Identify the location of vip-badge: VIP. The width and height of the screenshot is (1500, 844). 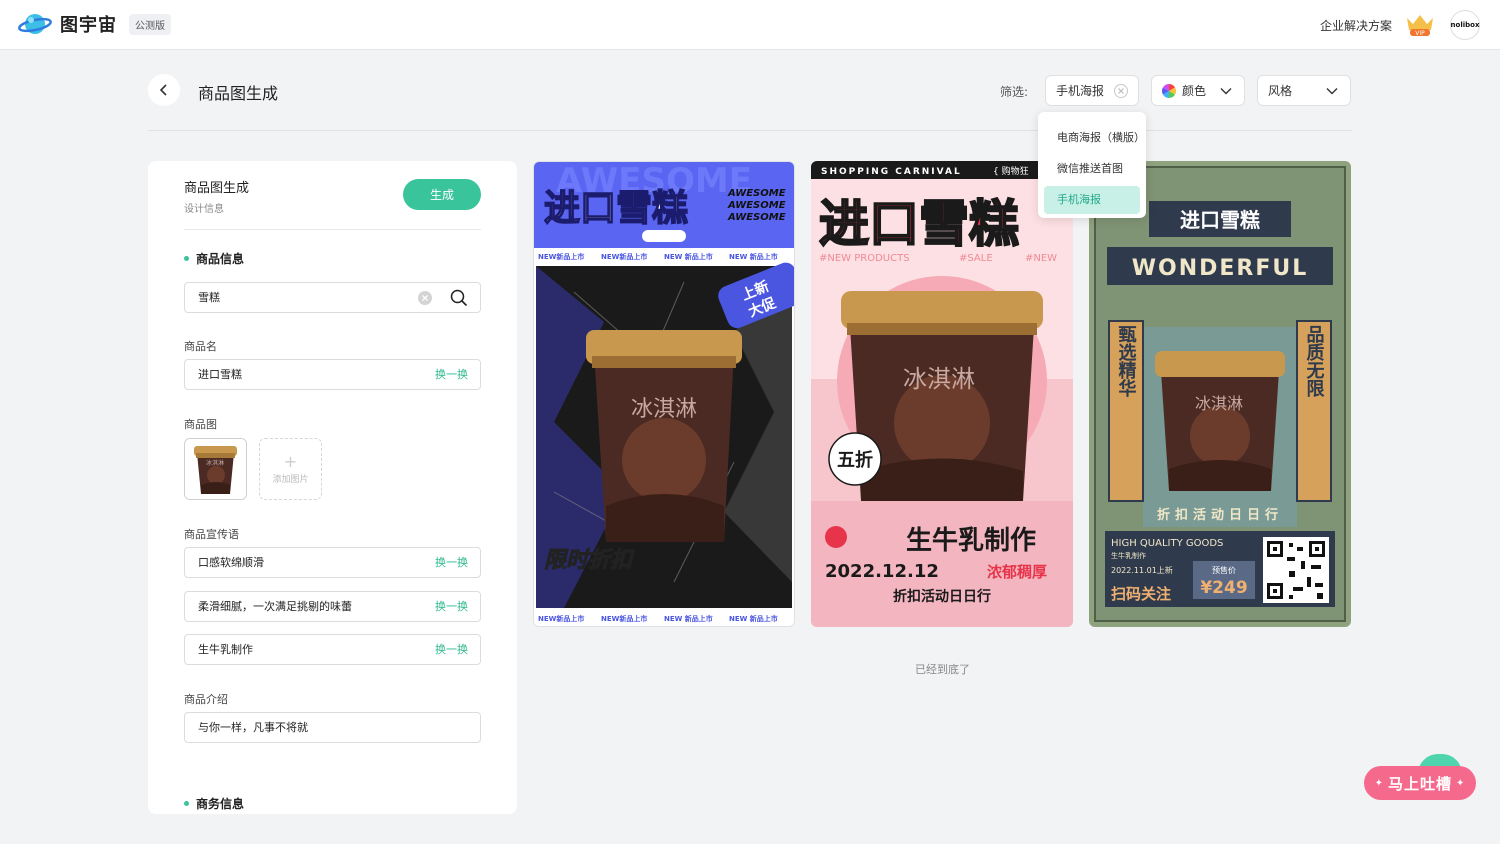
(1420, 26).